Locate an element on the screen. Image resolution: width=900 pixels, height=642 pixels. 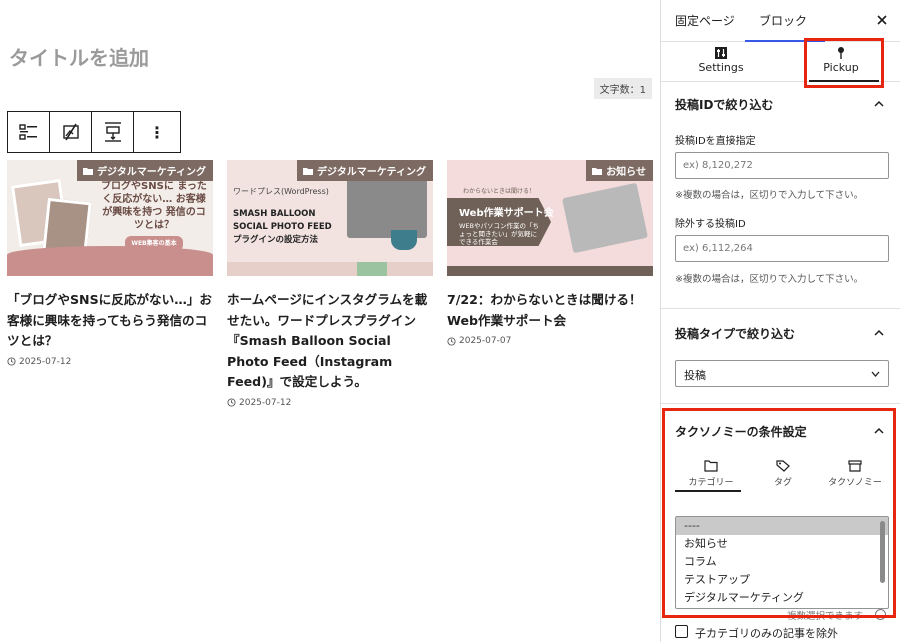
taxonomy-panel-title: タクソノミーの条件設定 is located at coordinates (741, 431).